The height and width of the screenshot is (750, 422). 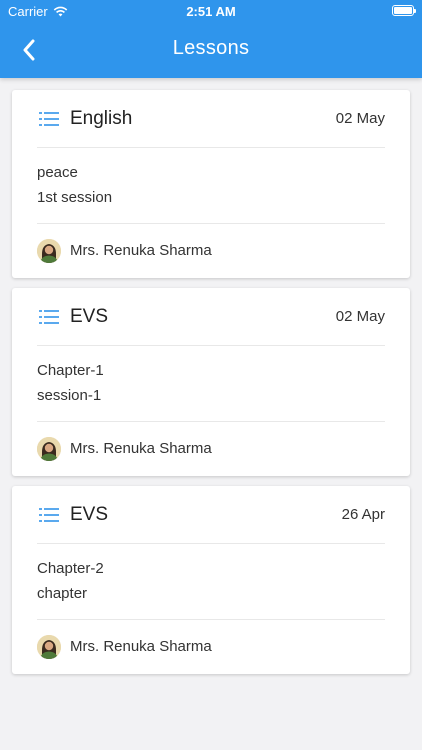 I want to click on lesson-card-header: EVS 02 May, so click(x=211, y=317).